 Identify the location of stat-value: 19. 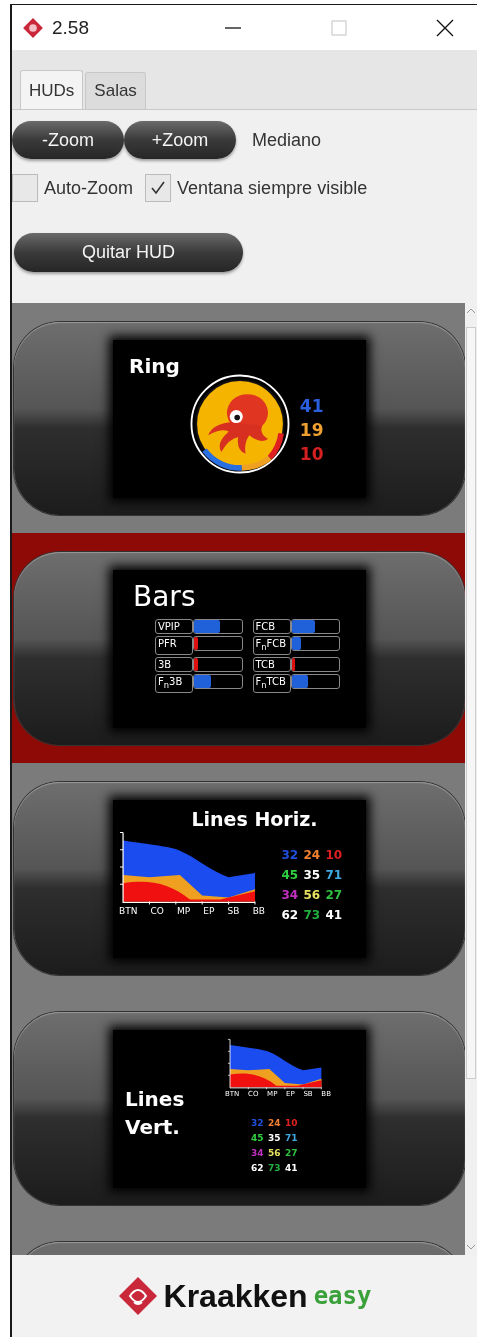
(311, 430).